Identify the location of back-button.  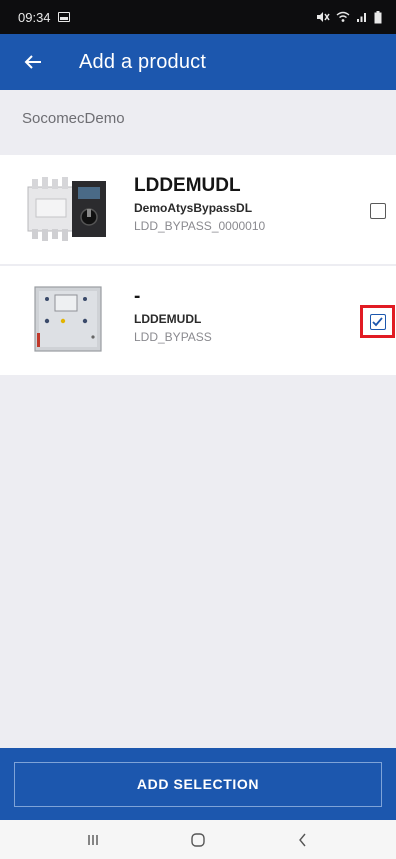
(33, 62).